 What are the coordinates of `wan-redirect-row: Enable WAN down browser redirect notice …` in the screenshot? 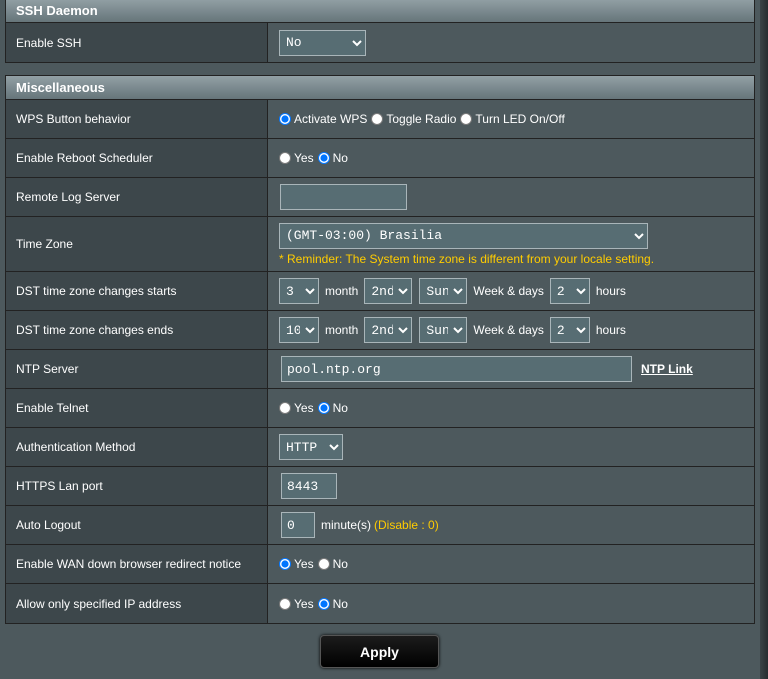 It's located at (380, 564).